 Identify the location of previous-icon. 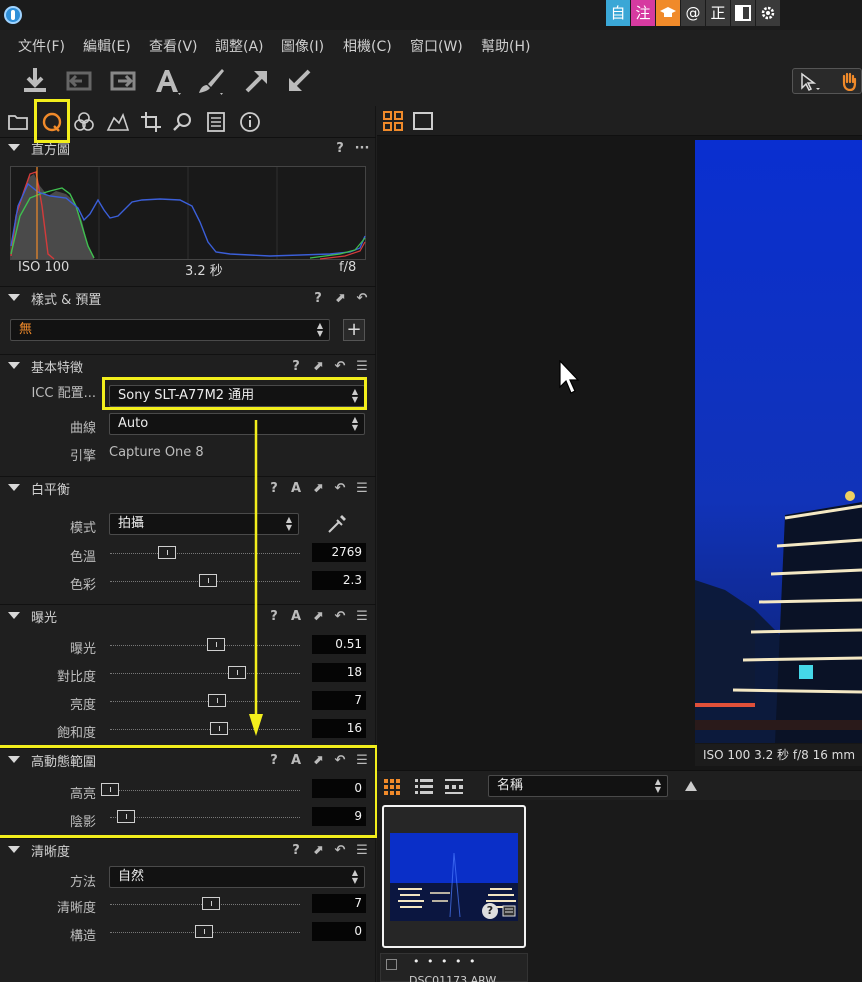
(79, 81).